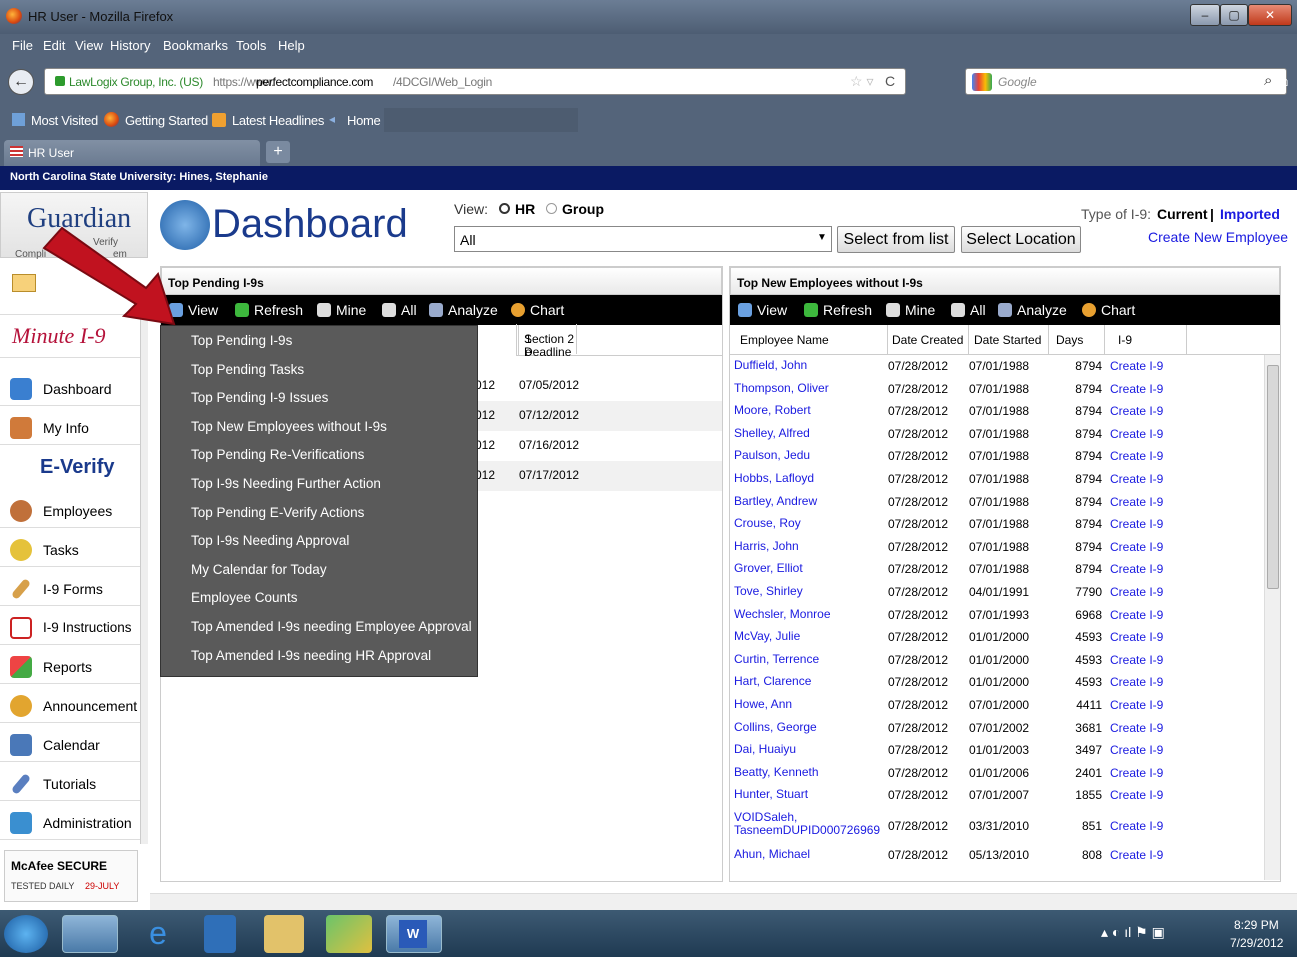 The image size is (1297, 957). What do you see at coordinates (968, 310) in the screenshot?
I see `toolbar-all: All` at bounding box center [968, 310].